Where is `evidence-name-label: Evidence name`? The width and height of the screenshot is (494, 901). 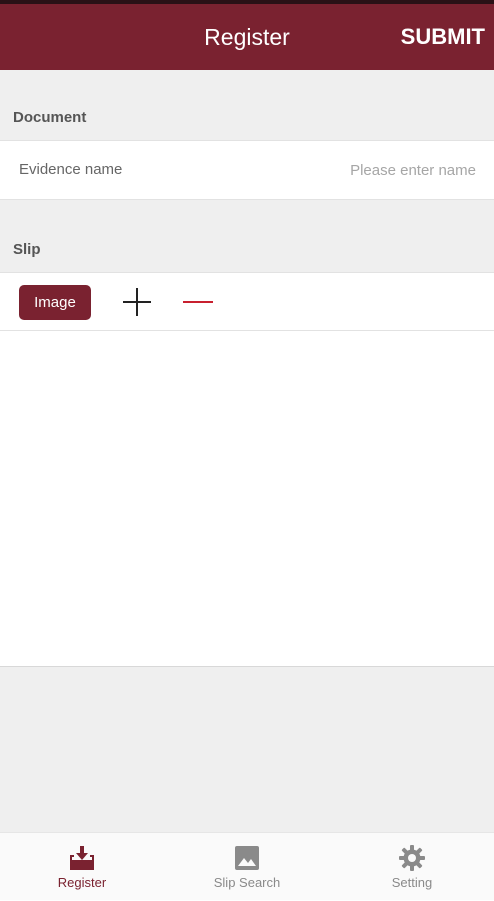
evidence-name-label: Evidence name is located at coordinates (71, 169).